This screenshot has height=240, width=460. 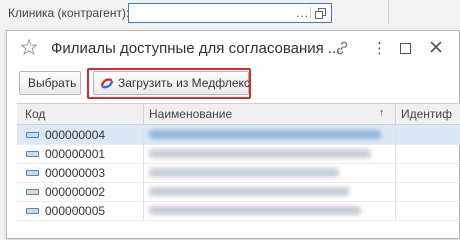 What do you see at coordinates (75, 173) in the screenshot?
I see `row-code: 000000003` at bounding box center [75, 173].